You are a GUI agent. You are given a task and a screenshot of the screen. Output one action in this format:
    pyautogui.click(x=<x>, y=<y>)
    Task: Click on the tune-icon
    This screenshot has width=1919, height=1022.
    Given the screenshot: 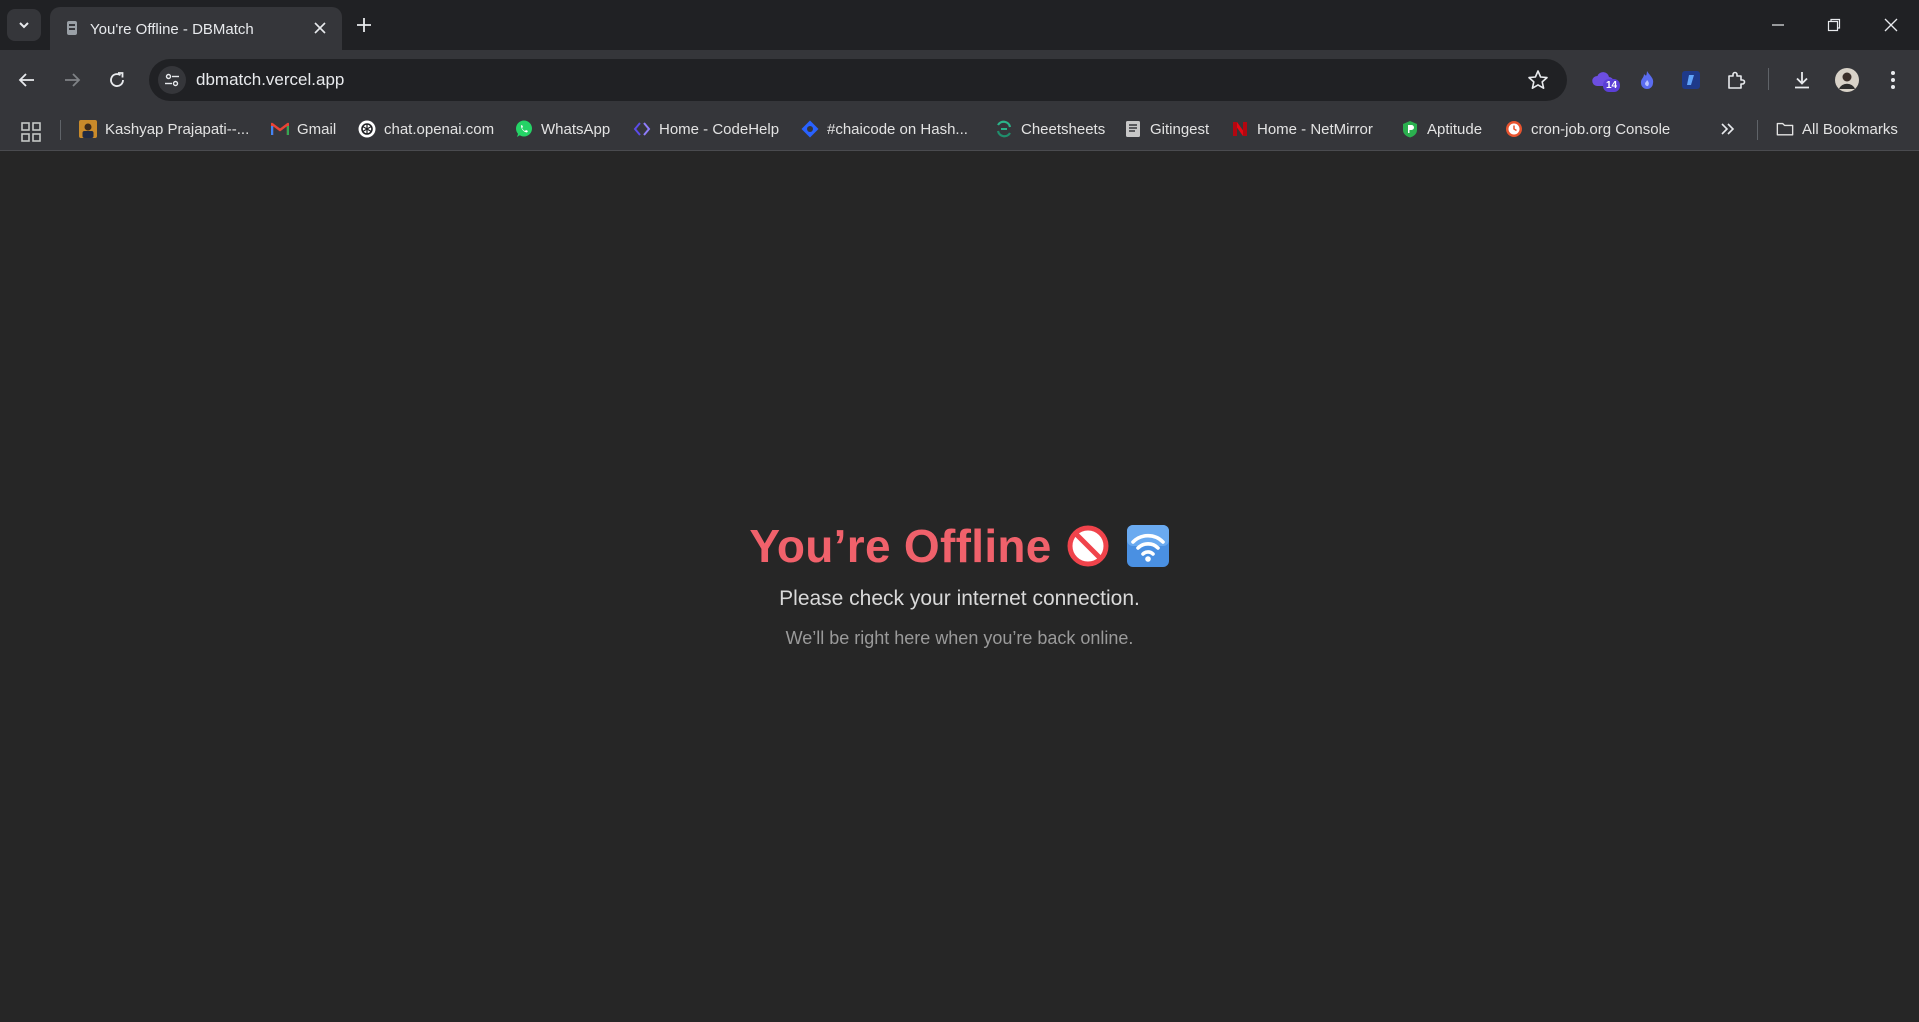 What is the action you would take?
    pyautogui.click(x=172, y=80)
    